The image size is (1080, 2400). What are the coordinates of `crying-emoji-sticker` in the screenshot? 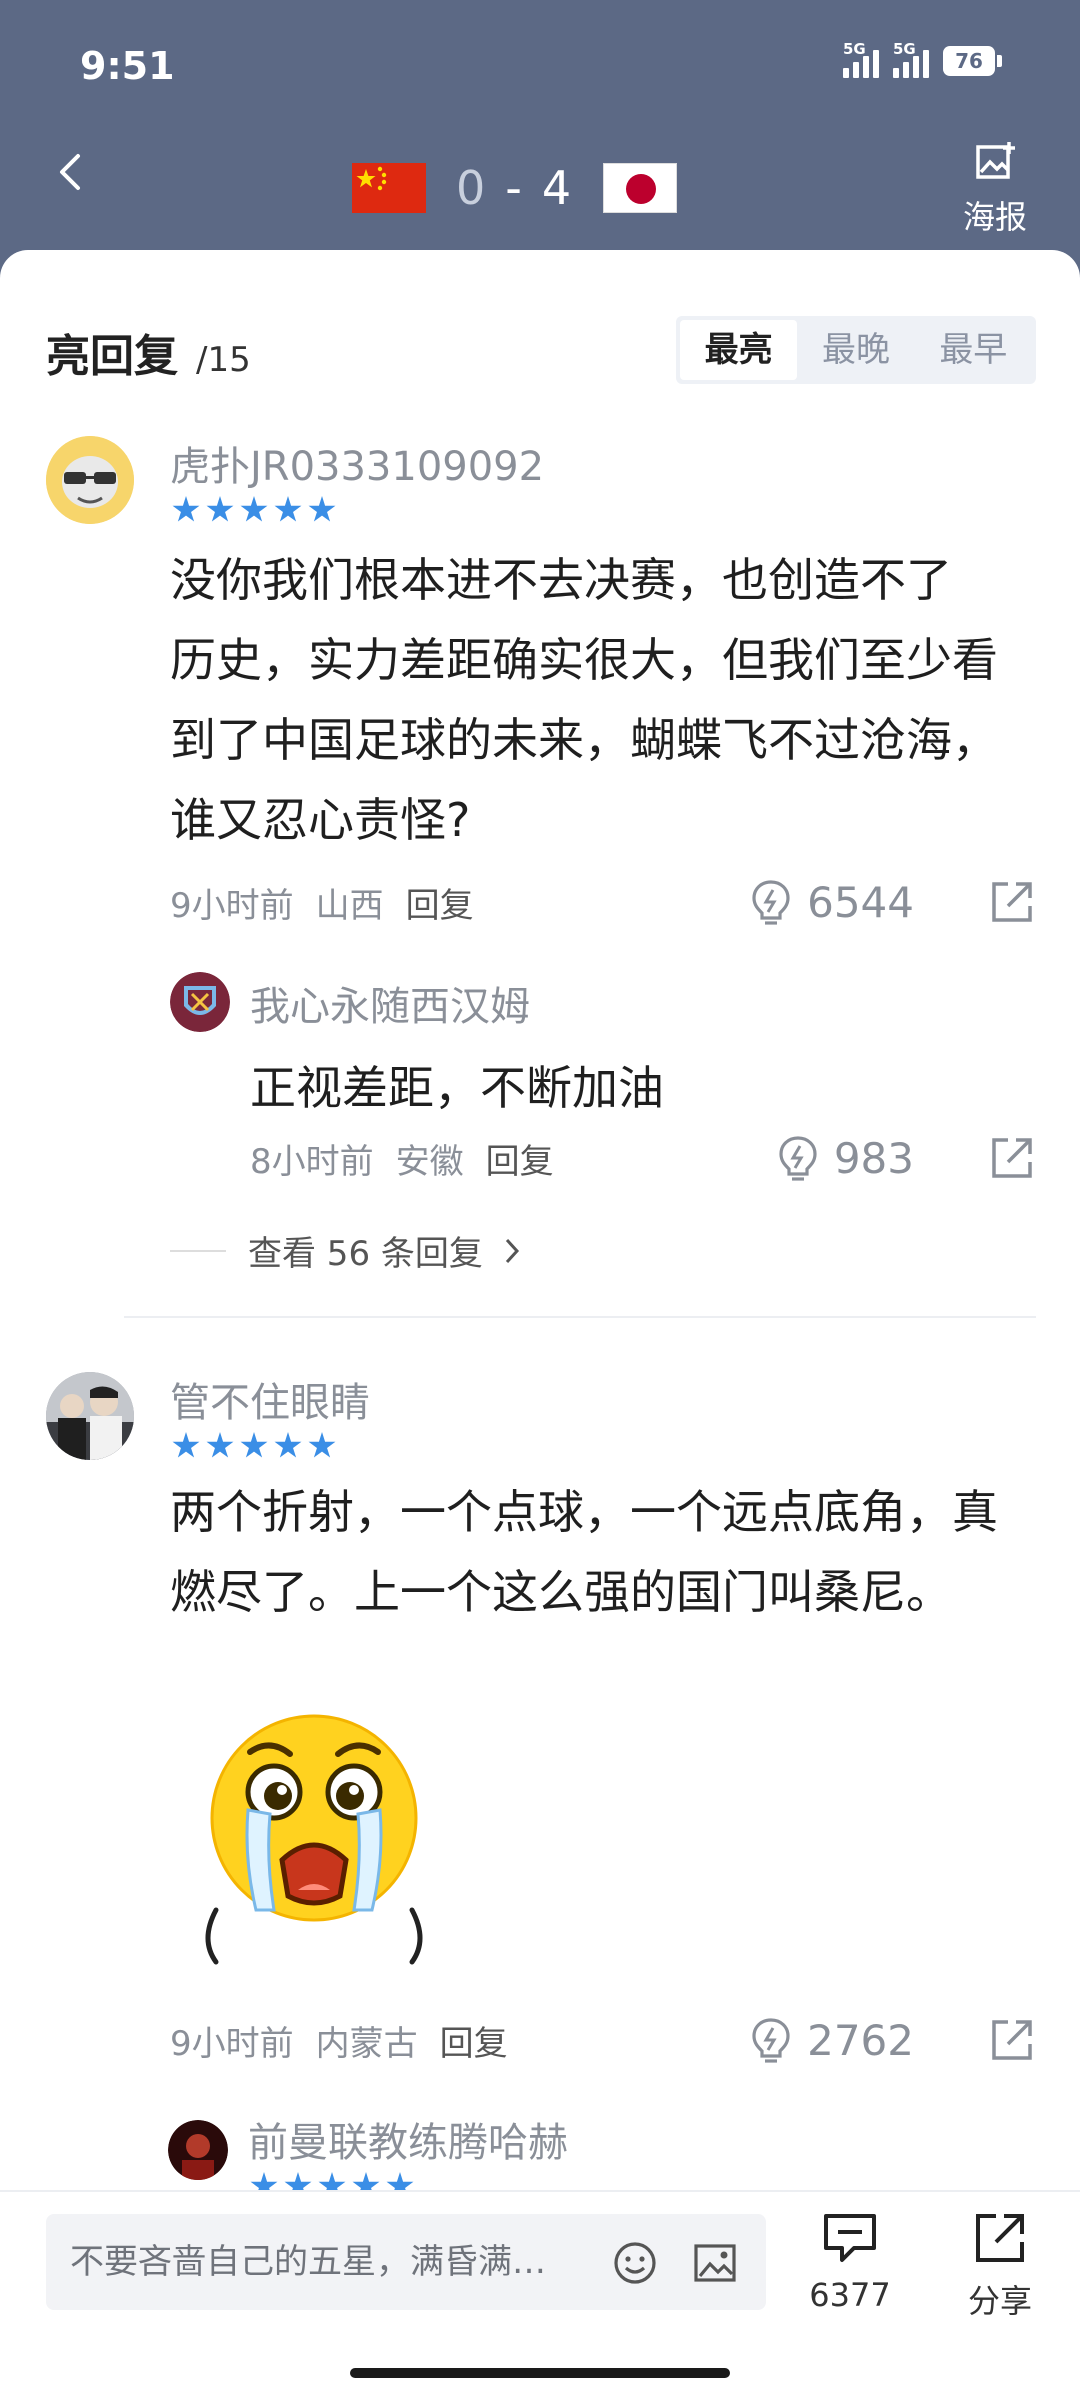 It's located at (309, 1835).